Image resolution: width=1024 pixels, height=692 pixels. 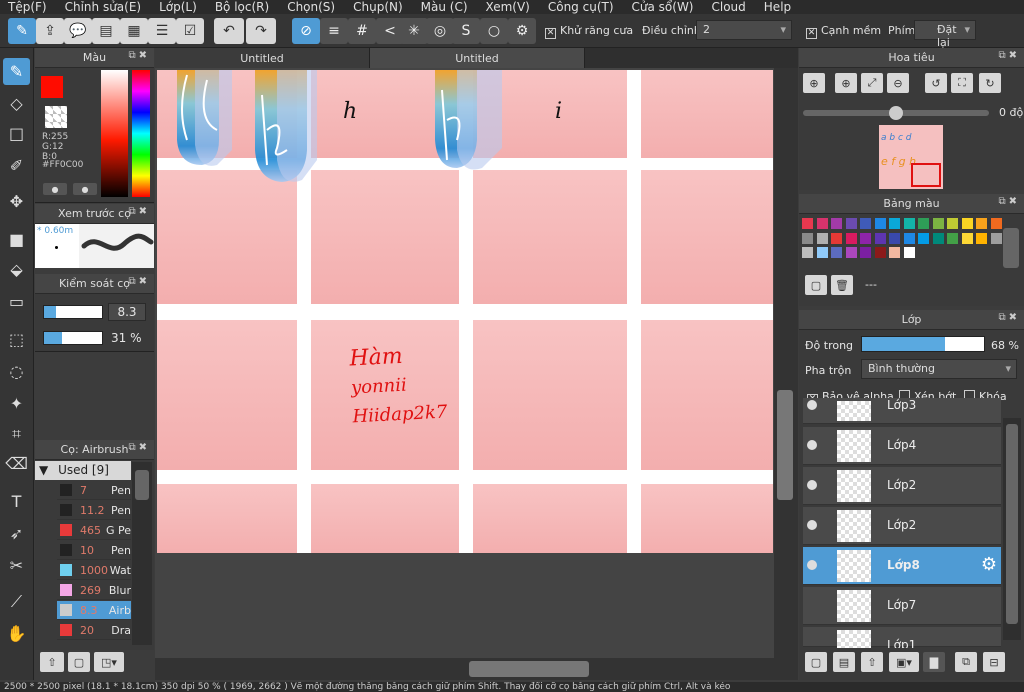 I want to click on brush-cloud-button: ⇧, so click(x=52, y=662).